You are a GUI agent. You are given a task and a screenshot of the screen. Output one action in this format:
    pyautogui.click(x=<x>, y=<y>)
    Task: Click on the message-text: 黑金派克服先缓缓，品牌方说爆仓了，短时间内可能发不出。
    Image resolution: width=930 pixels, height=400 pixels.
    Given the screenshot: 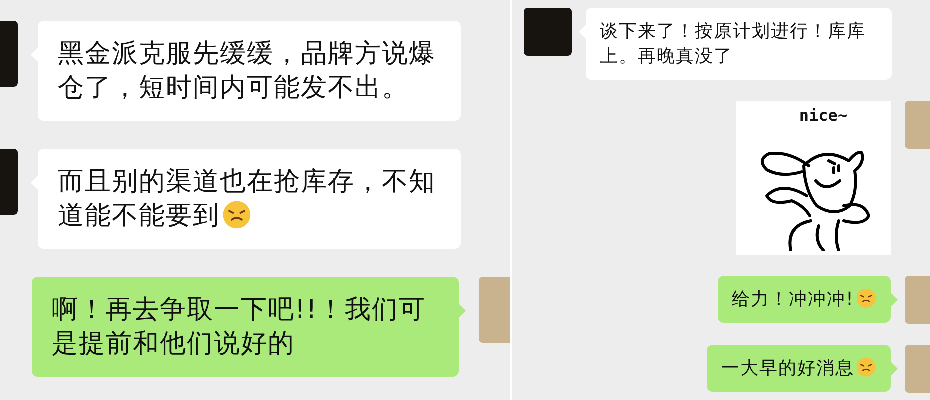 What is the action you would take?
    pyautogui.click(x=247, y=71)
    